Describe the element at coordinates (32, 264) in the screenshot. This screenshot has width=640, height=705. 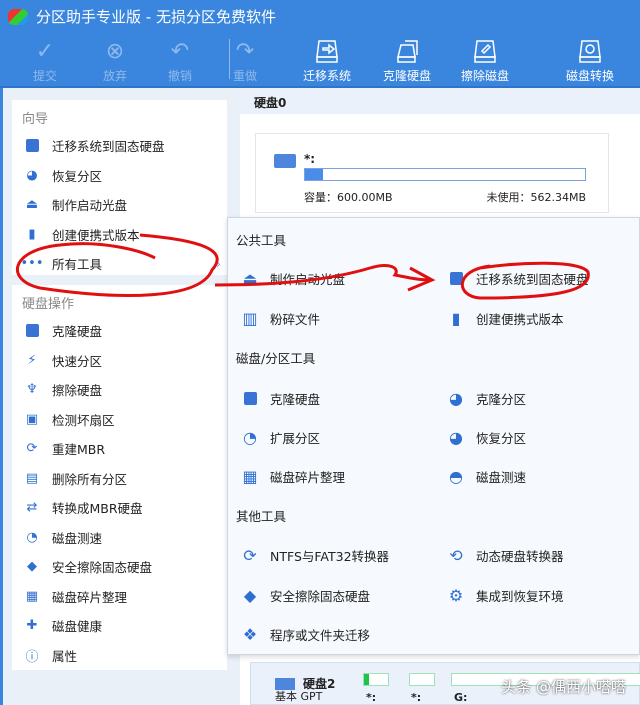
I see `more-dots-icon: •••` at that location.